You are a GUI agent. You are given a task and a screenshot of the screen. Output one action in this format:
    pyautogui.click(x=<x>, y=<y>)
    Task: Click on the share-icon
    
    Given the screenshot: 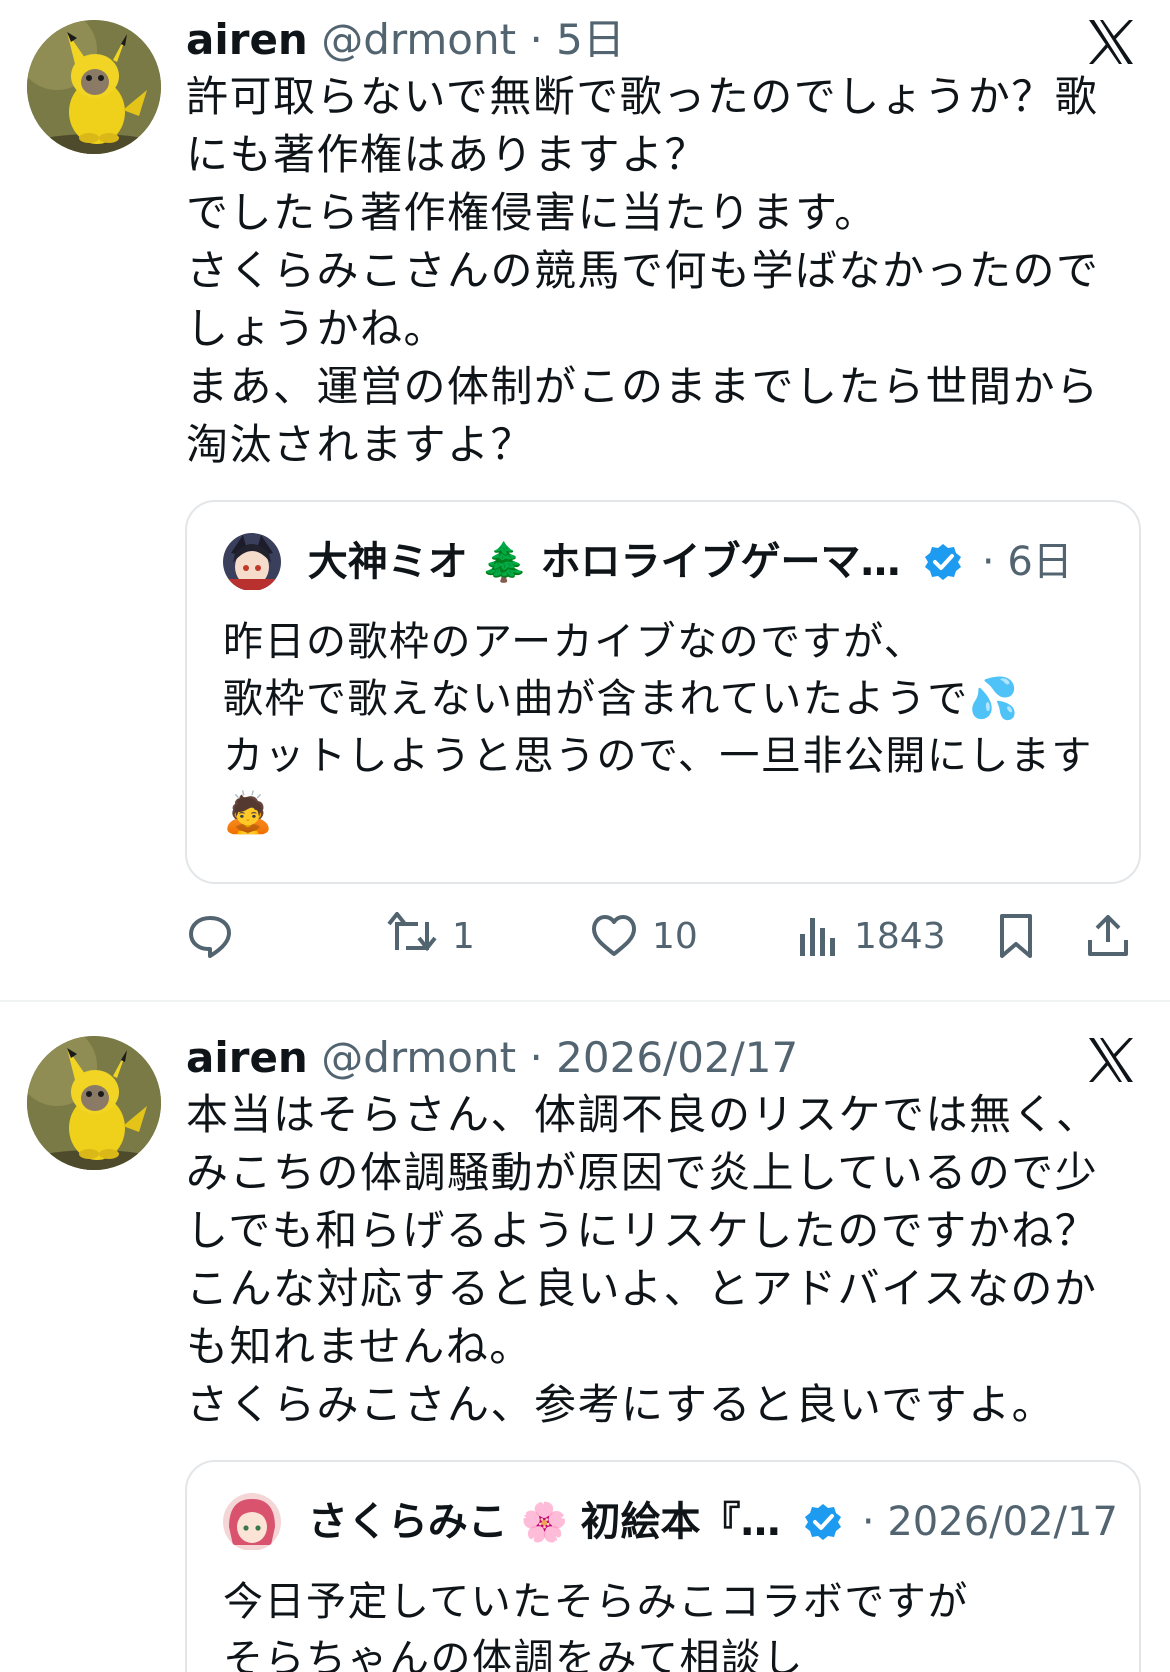 What is the action you would take?
    pyautogui.click(x=1108, y=935)
    